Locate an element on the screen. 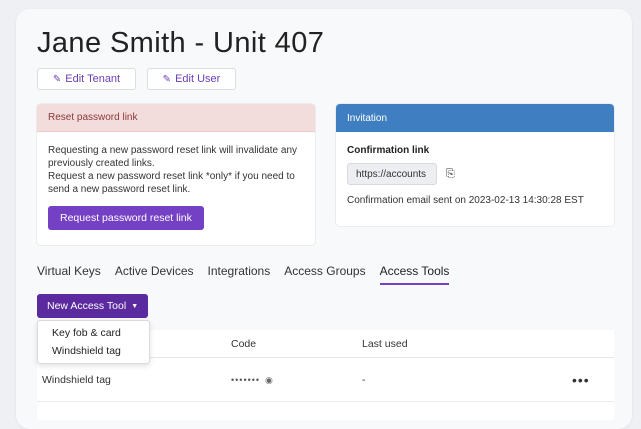 The image size is (641, 429). copy-icon: ⎘ is located at coordinates (450, 174).